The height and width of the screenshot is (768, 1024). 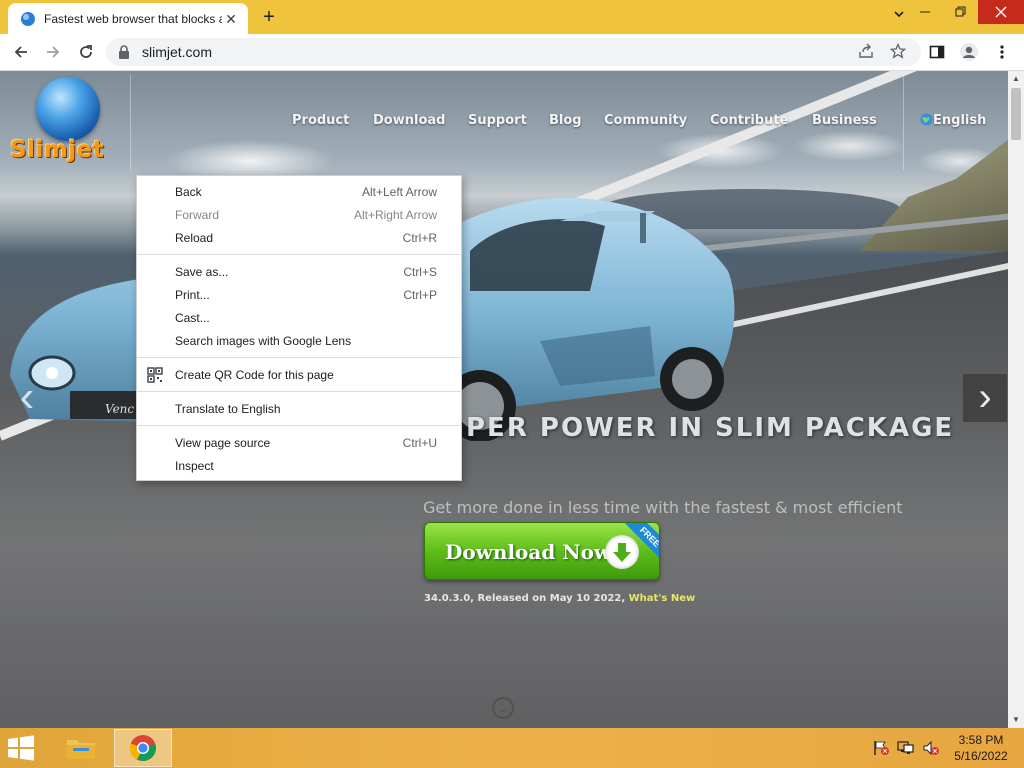 I want to click on chrome-icon, so click(x=142, y=748).